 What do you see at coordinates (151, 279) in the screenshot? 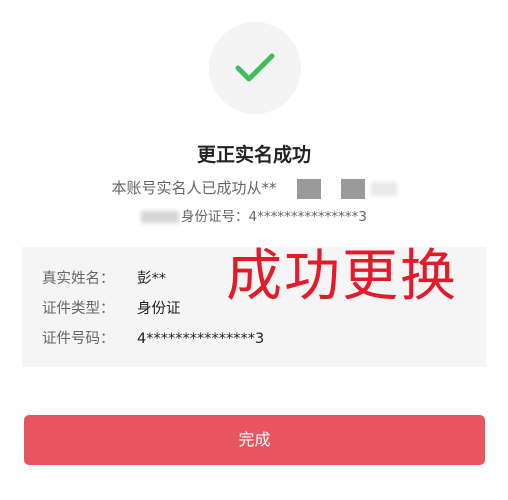
I see `name-value: 彭**` at bounding box center [151, 279].